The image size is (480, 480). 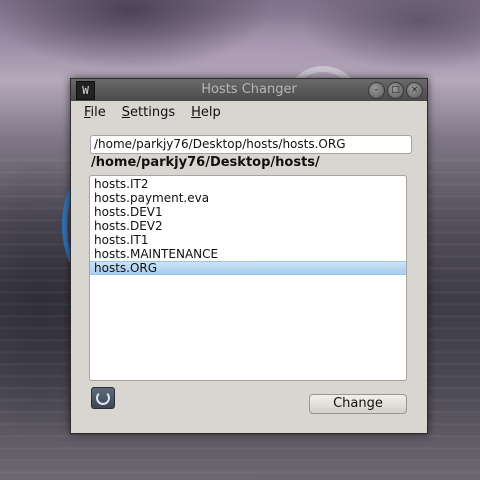 What do you see at coordinates (248, 198) in the screenshot?
I see `hosts-list-item: hosts.payment.eva` at bounding box center [248, 198].